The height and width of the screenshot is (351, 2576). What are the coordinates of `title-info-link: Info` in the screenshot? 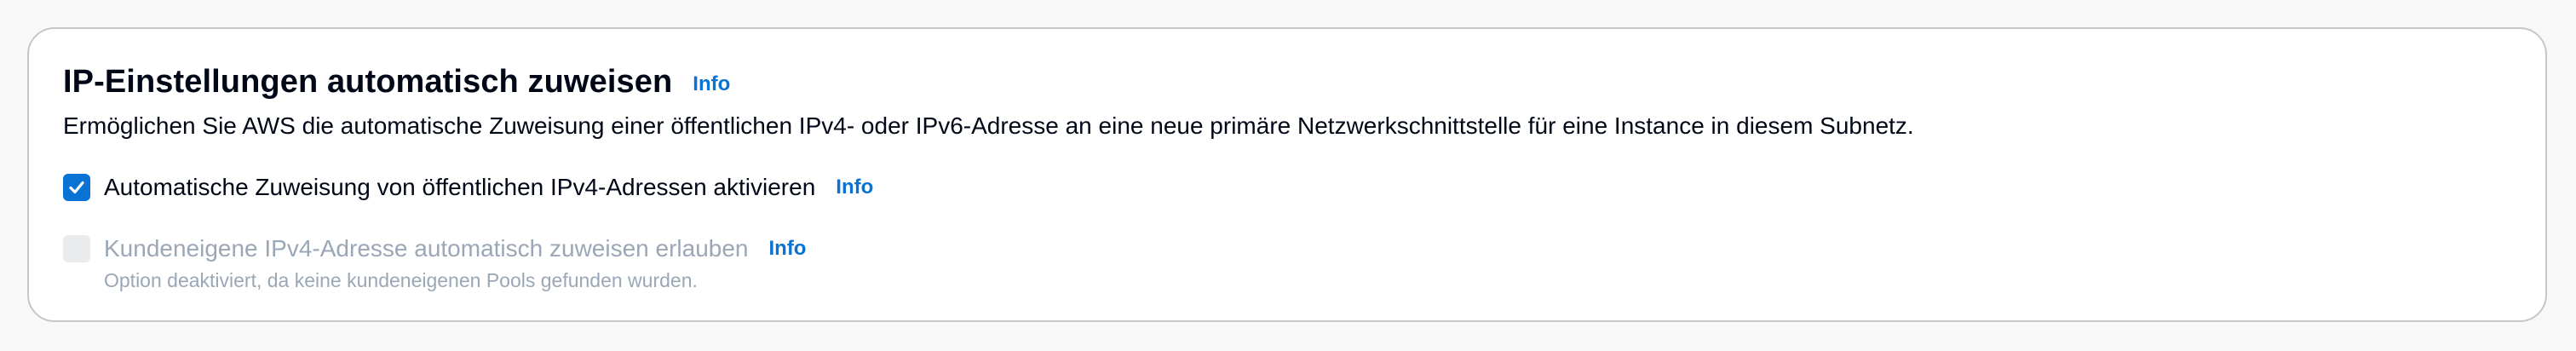 It's located at (712, 84).